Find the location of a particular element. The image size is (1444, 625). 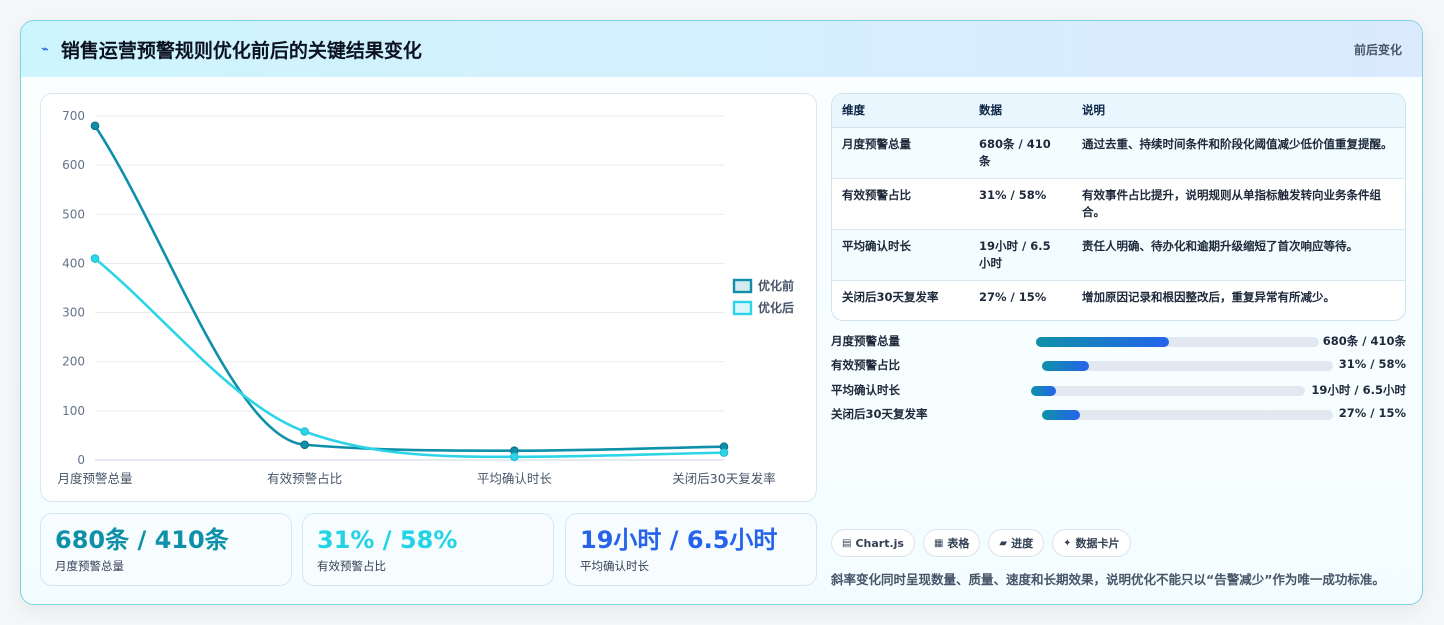

column-header-dimension: 维度 is located at coordinates (900, 111).